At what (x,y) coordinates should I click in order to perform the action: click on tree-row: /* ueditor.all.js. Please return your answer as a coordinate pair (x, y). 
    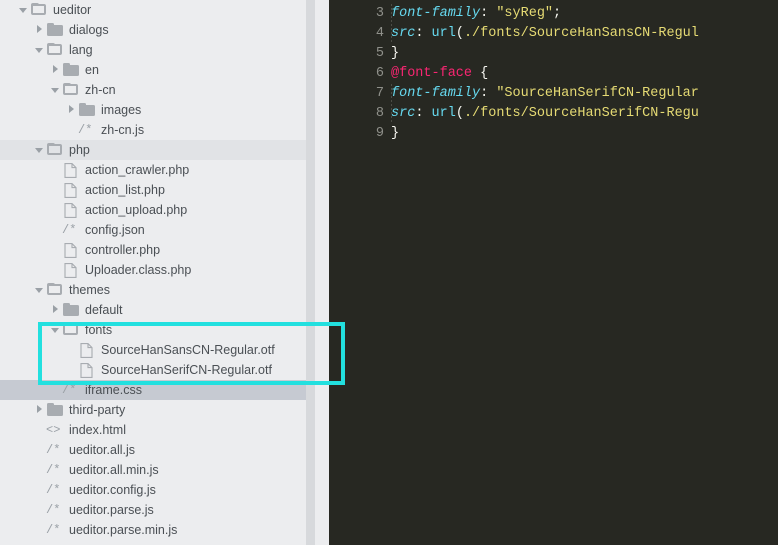
    Looking at the image, I should click on (157, 450).